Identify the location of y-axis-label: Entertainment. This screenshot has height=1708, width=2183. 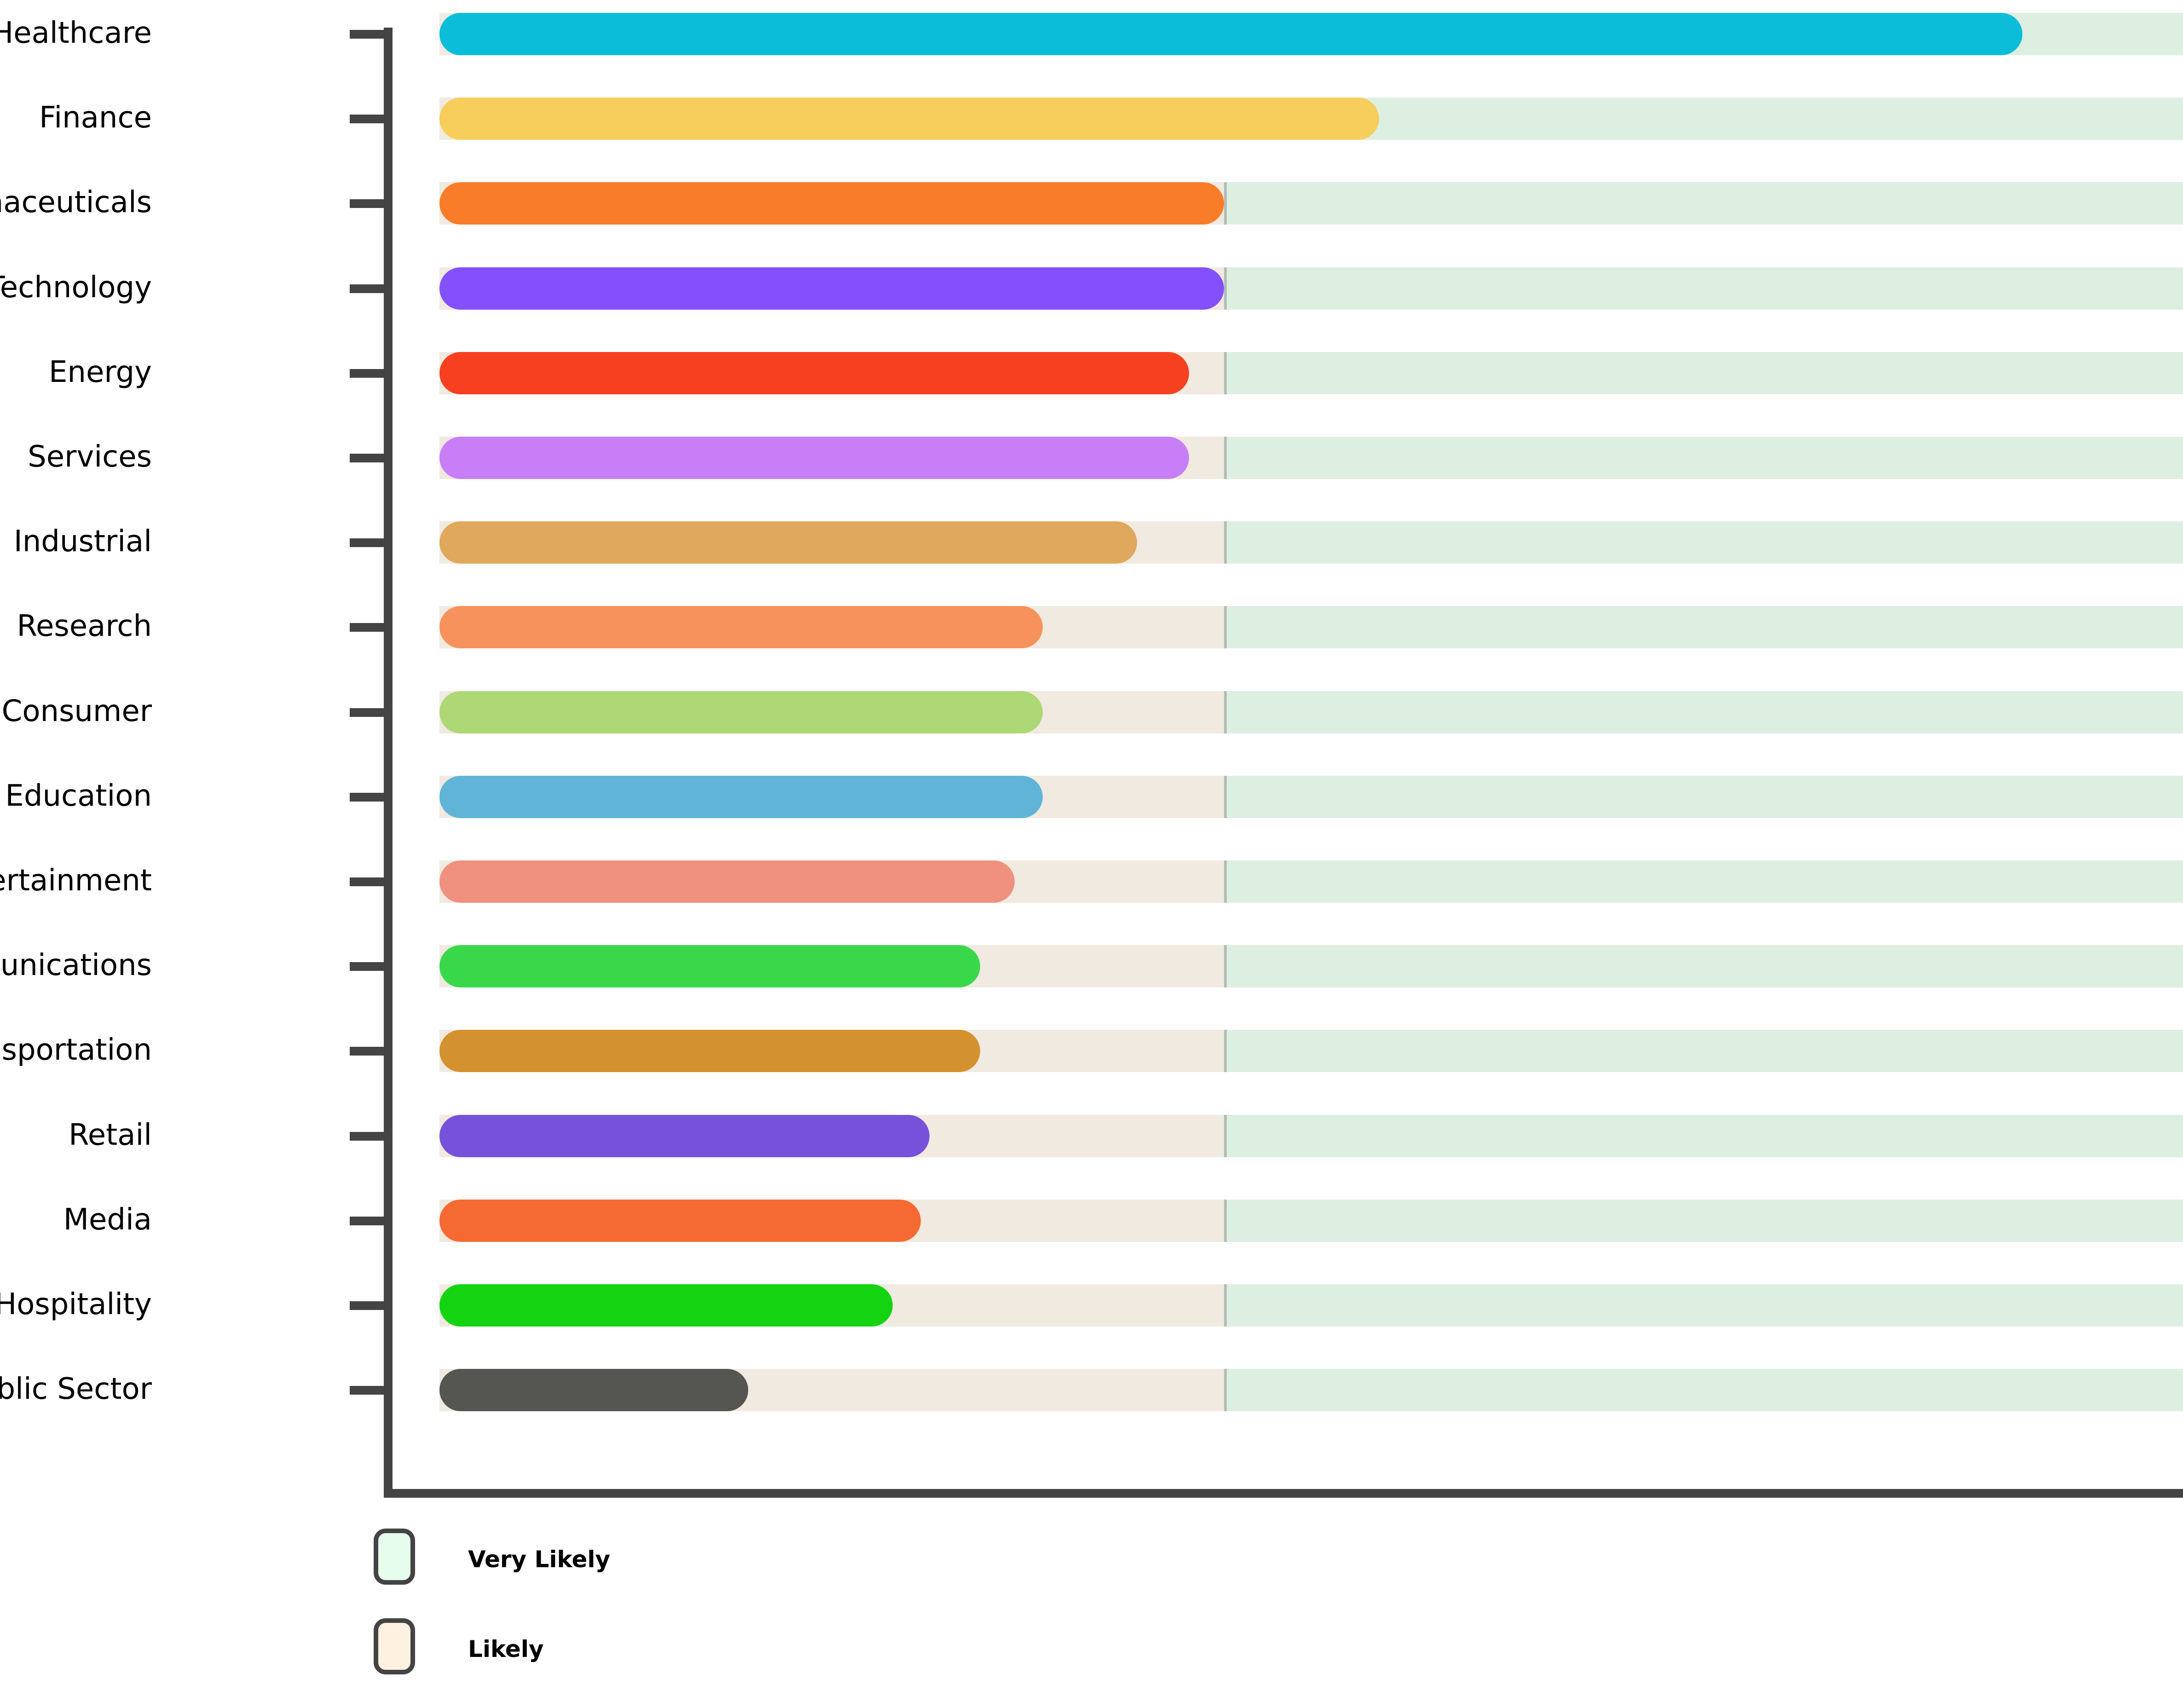
(76, 881).